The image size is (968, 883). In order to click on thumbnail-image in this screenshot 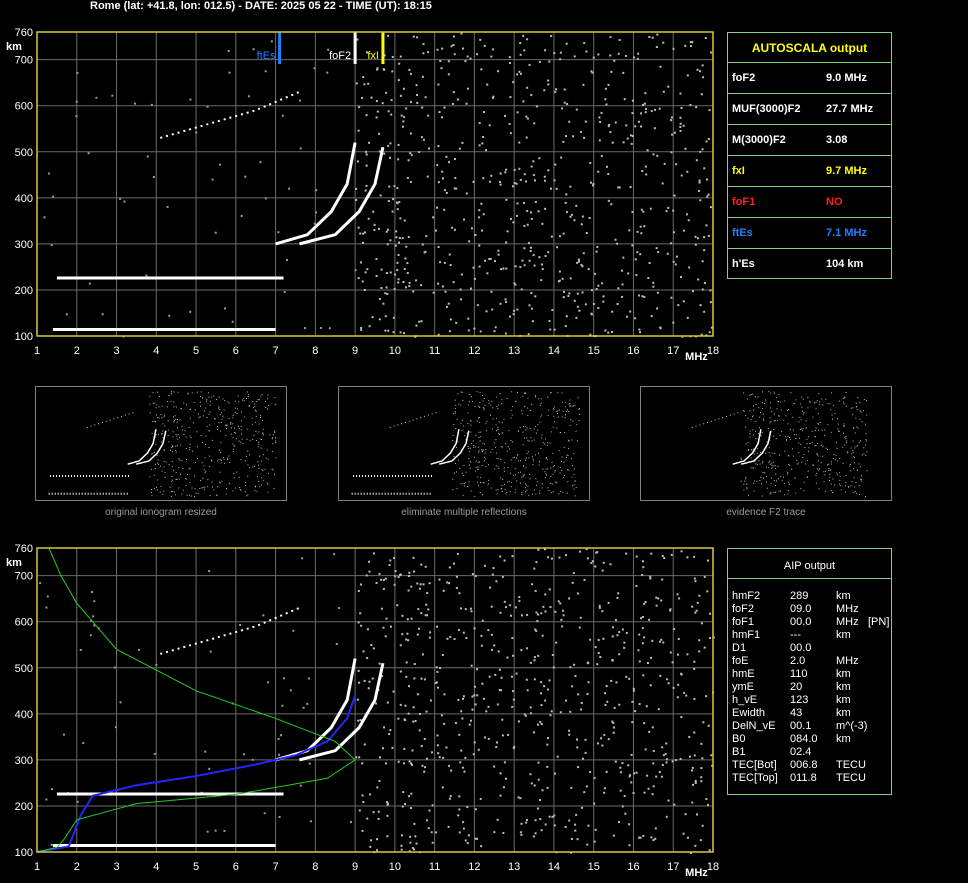, I will do `click(766, 443)`.